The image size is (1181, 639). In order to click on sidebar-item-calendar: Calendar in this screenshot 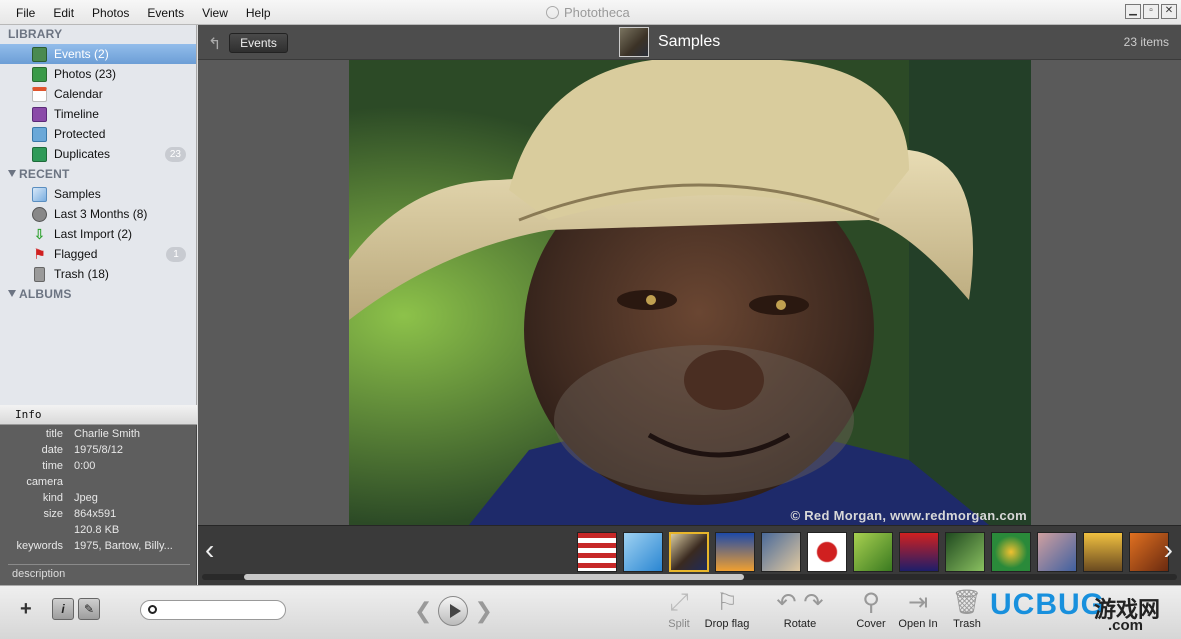, I will do `click(98, 94)`.